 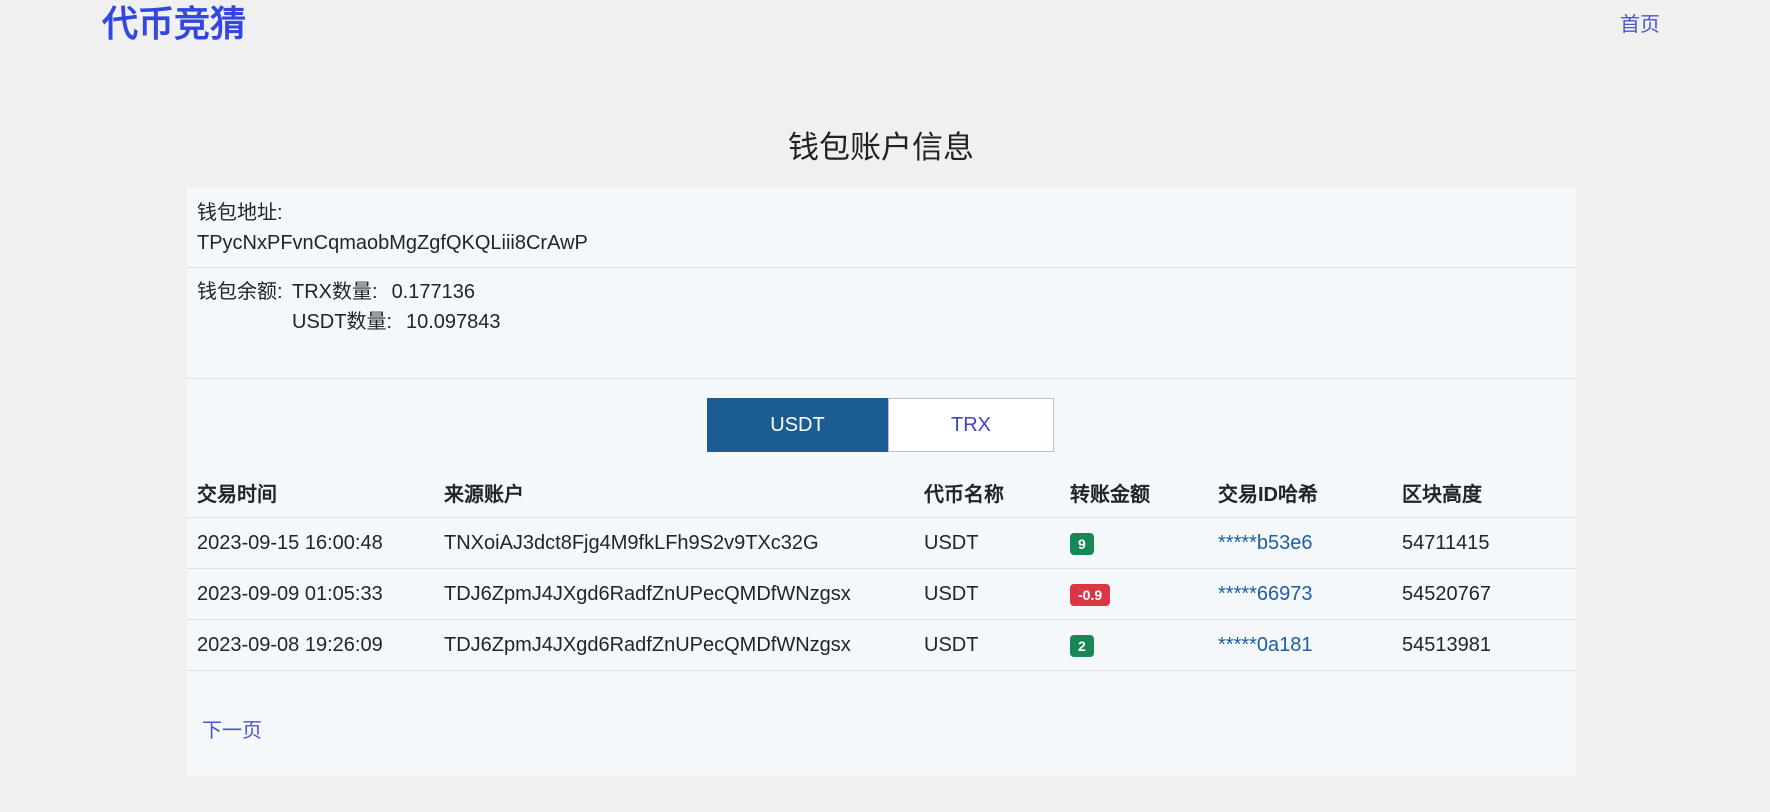 I want to click on cell-time: 2023-09-09 01:05:33, so click(x=310, y=594).